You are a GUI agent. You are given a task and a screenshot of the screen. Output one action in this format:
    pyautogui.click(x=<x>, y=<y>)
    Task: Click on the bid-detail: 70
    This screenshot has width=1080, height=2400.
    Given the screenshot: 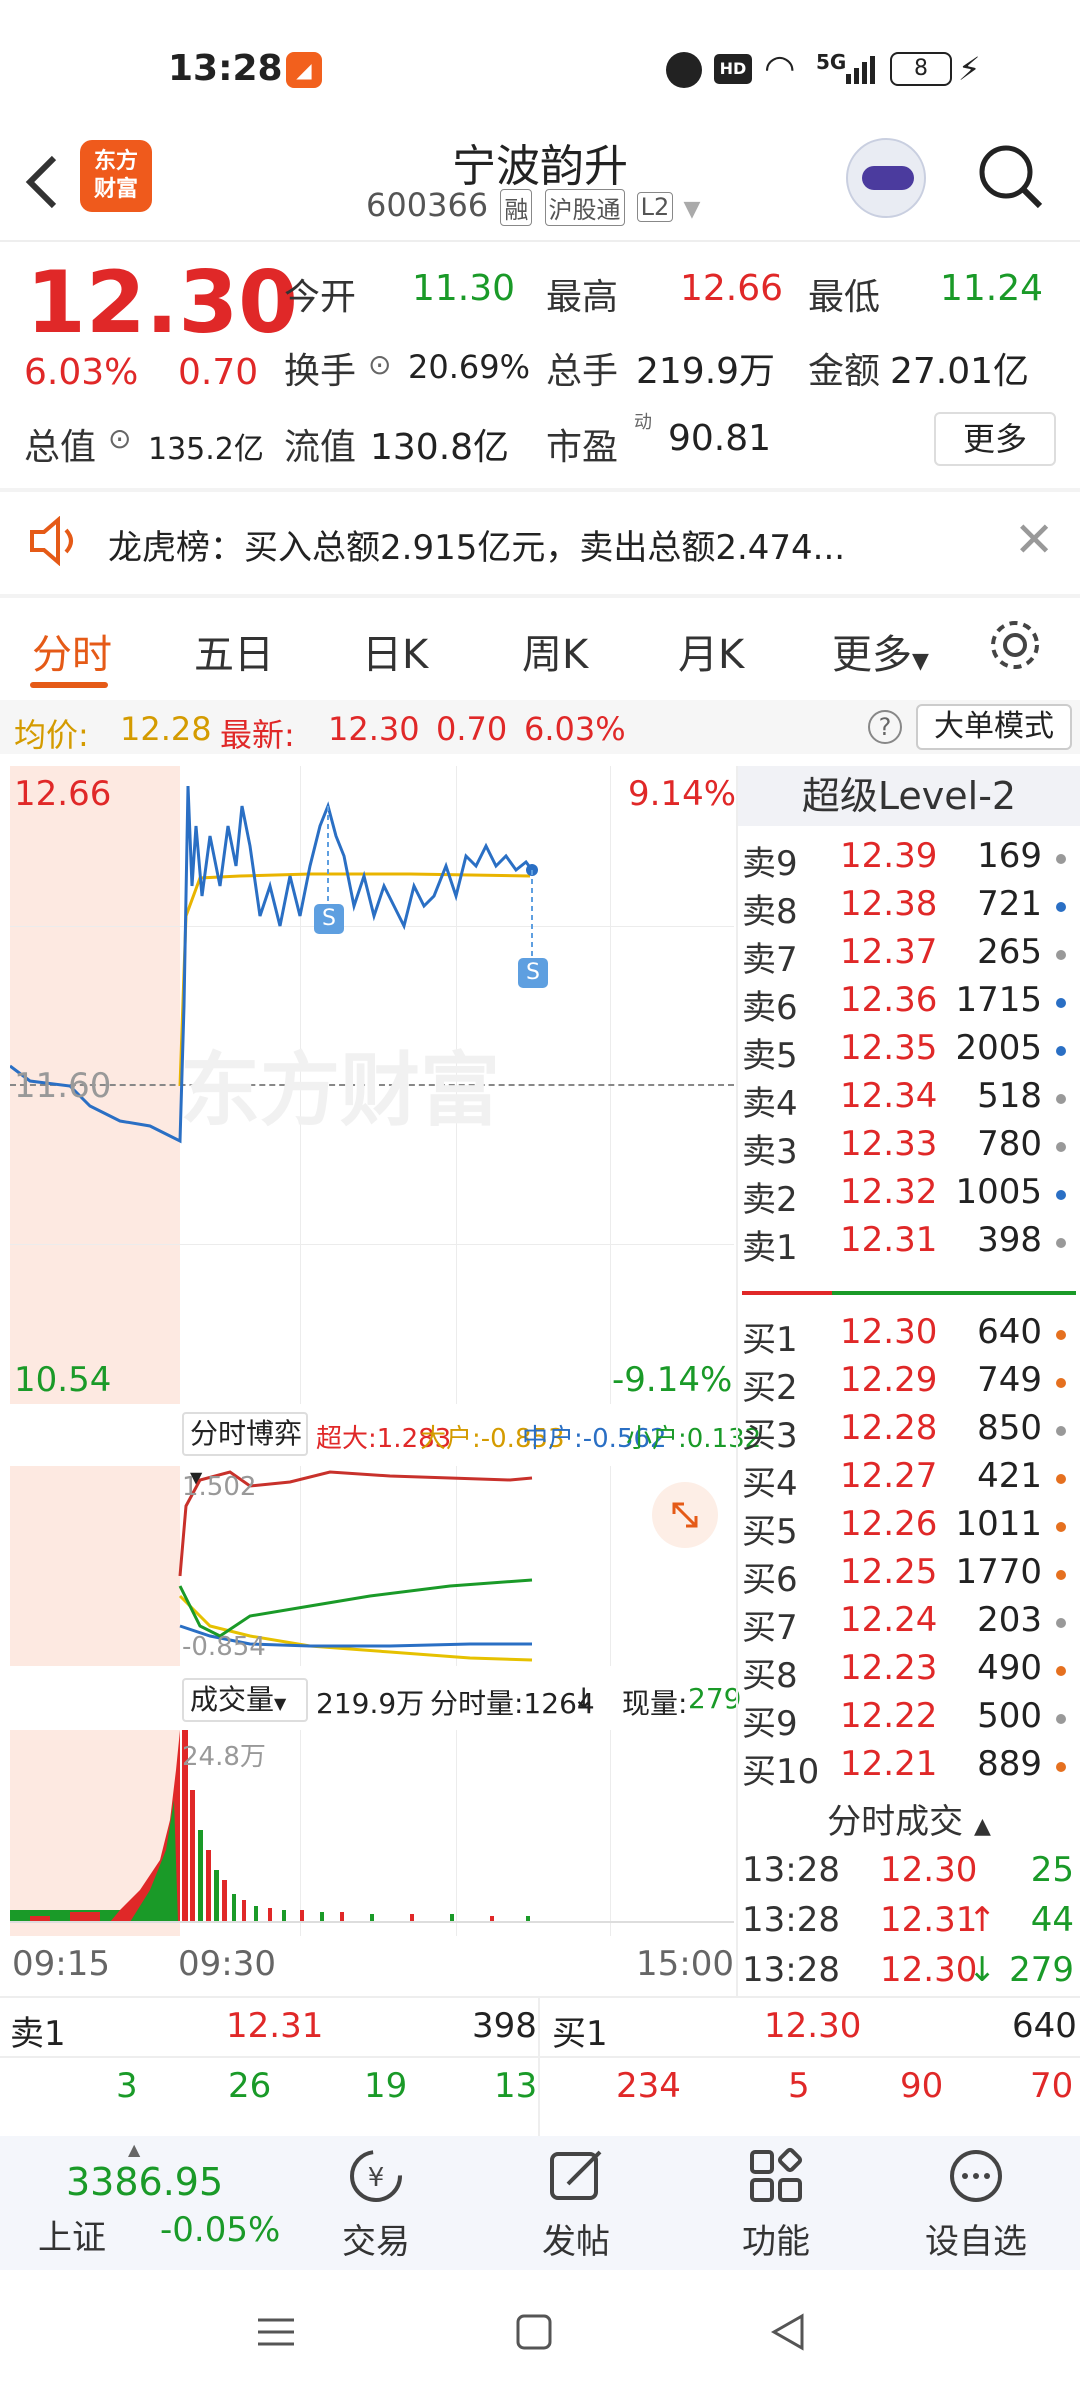 What is the action you would take?
    pyautogui.click(x=1052, y=2086)
    